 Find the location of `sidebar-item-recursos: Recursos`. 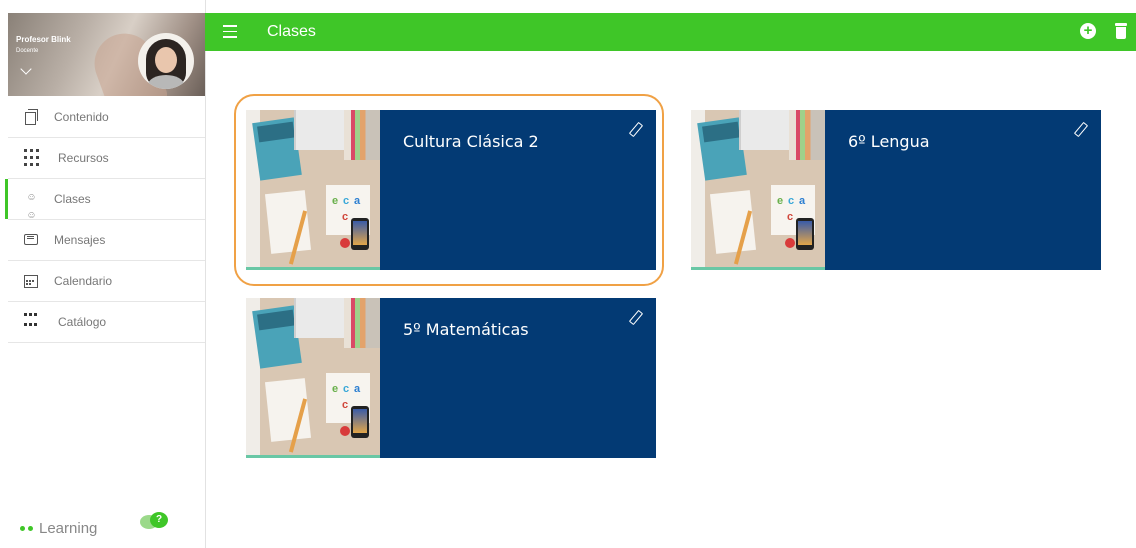

sidebar-item-recursos: Recursos is located at coordinates (106, 158).